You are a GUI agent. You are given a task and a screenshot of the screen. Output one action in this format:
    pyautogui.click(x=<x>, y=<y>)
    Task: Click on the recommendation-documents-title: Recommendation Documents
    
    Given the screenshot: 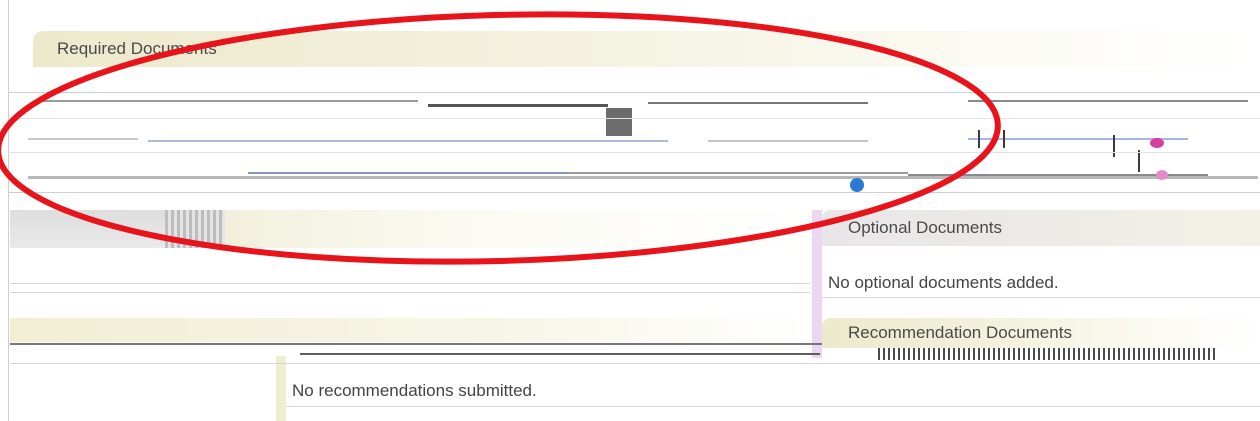 What is the action you would take?
    pyautogui.click(x=960, y=332)
    